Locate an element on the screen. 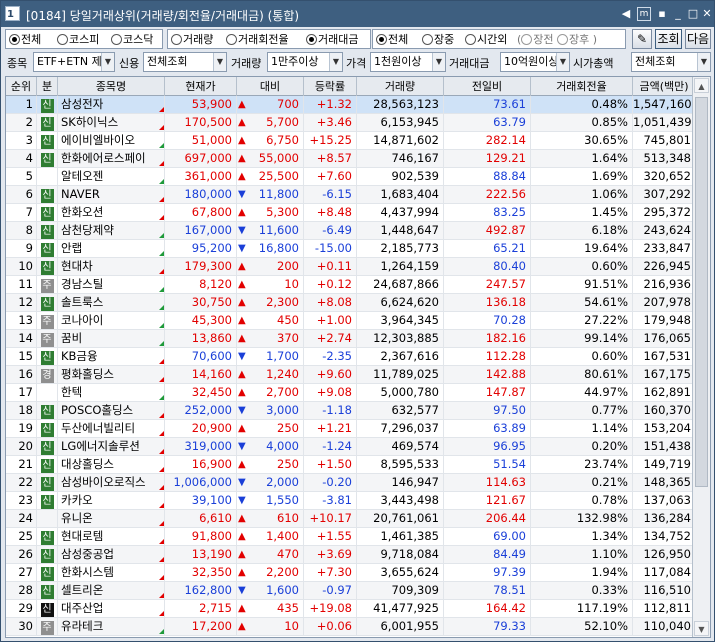  stock-name-cell: 꿈비 is located at coordinates (111, 338).